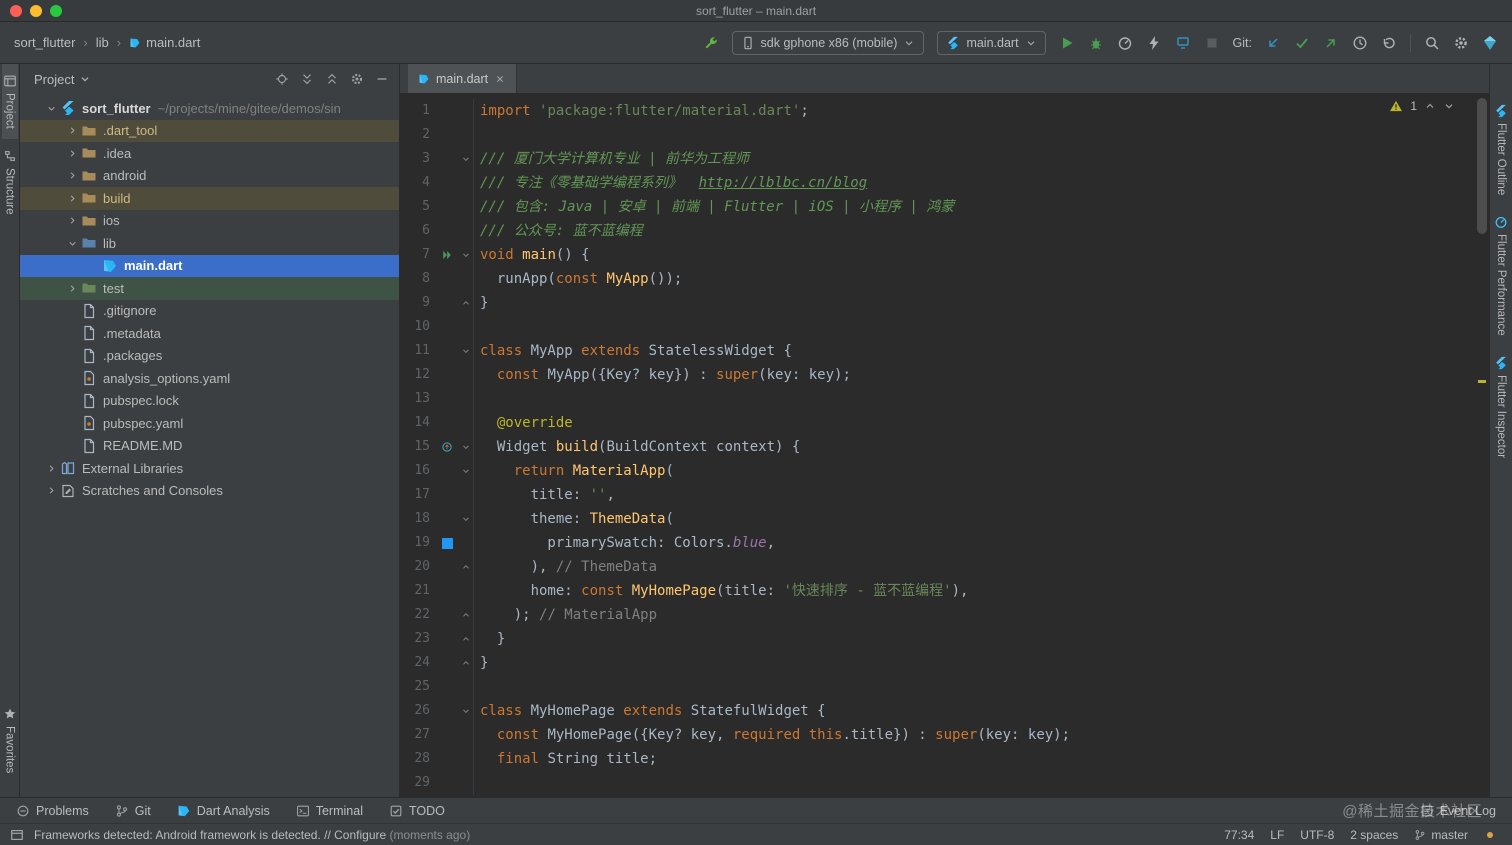 The height and width of the screenshot is (845, 1512). Describe the element at coordinates (1501, 149) in the screenshot. I see `tool-tab-flutter-outline: Flutter Outline` at that location.